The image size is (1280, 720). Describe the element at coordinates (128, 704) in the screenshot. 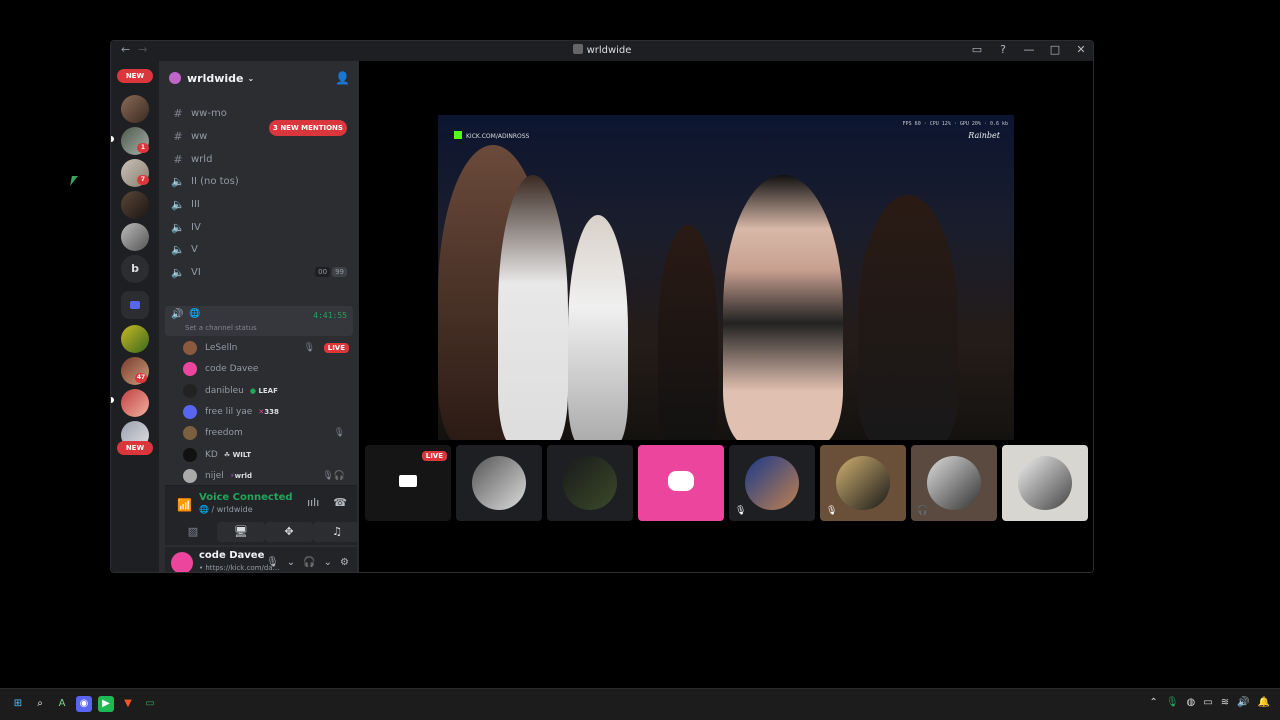

I see `brave-icon: ▼` at that location.